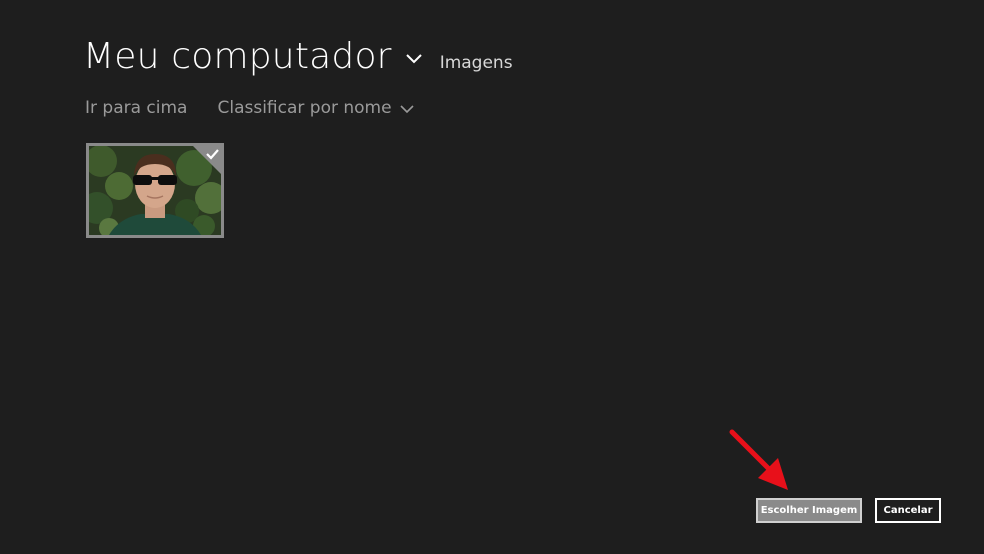 The height and width of the screenshot is (554, 984). What do you see at coordinates (207, 160) in the screenshot?
I see `checkmark-icon` at bounding box center [207, 160].